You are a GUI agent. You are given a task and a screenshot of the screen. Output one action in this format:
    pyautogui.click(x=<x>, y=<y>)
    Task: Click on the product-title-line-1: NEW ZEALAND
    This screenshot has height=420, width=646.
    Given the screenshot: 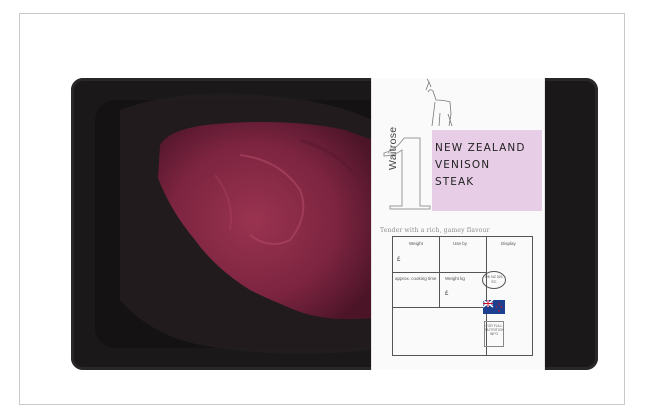 What is the action you would take?
    pyautogui.click(x=480, y=148)
    